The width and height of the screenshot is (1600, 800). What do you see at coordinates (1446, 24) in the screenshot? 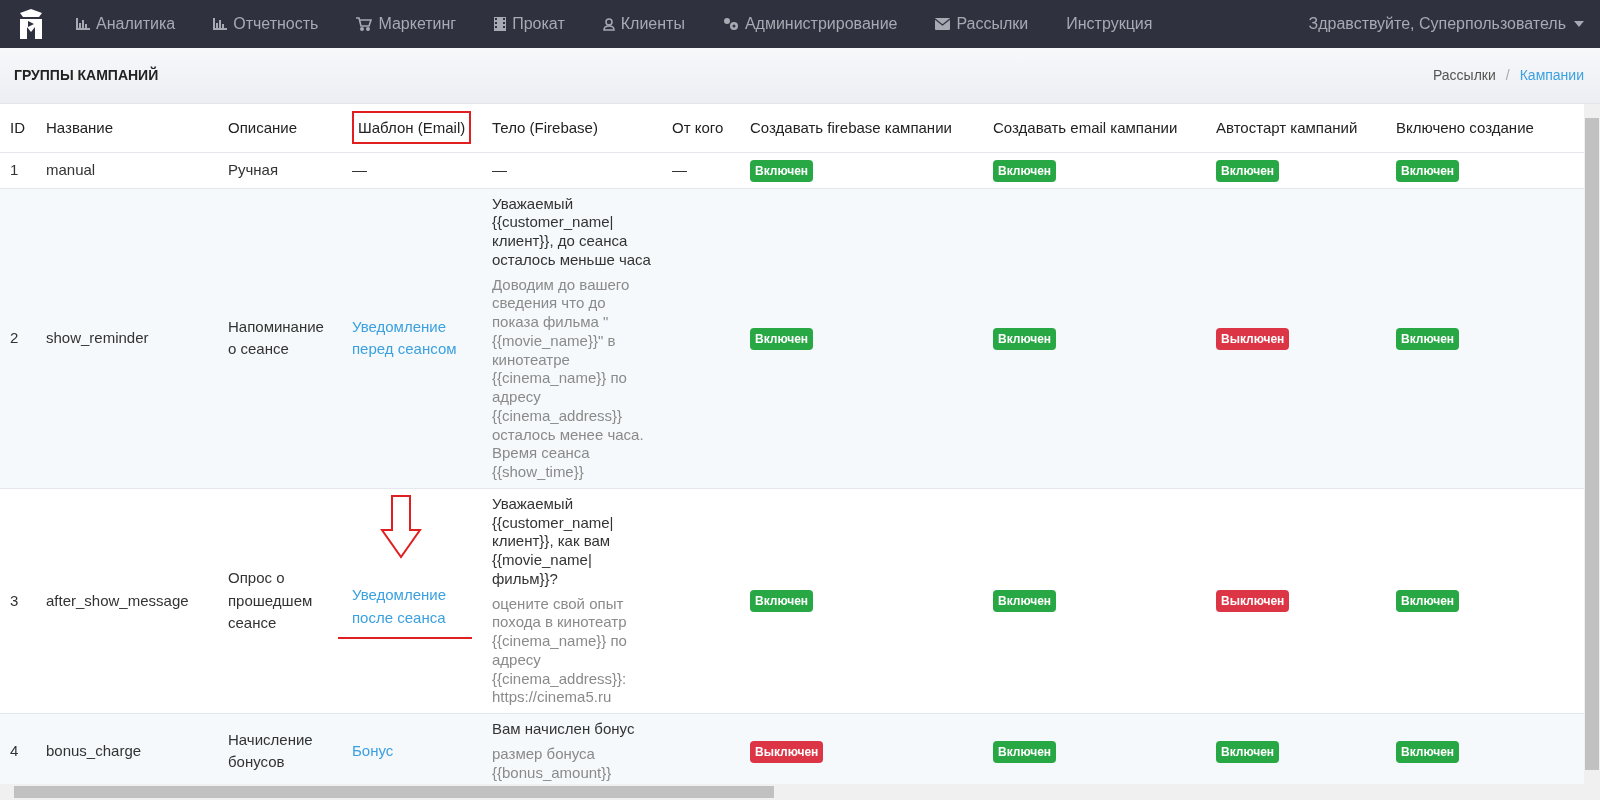
I see `user-menu: Здравствуйте, Суперпользователь` at bounding box center [1446, 24].